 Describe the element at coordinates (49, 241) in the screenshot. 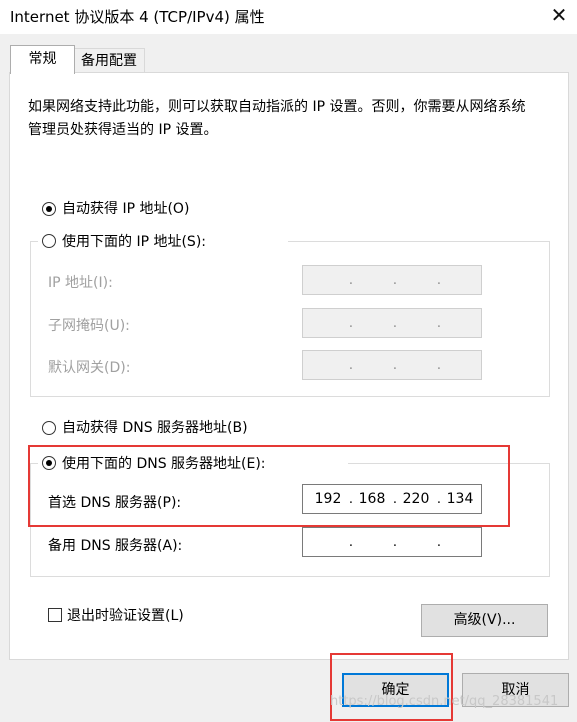

I see `manual-ip-radio` at that location.